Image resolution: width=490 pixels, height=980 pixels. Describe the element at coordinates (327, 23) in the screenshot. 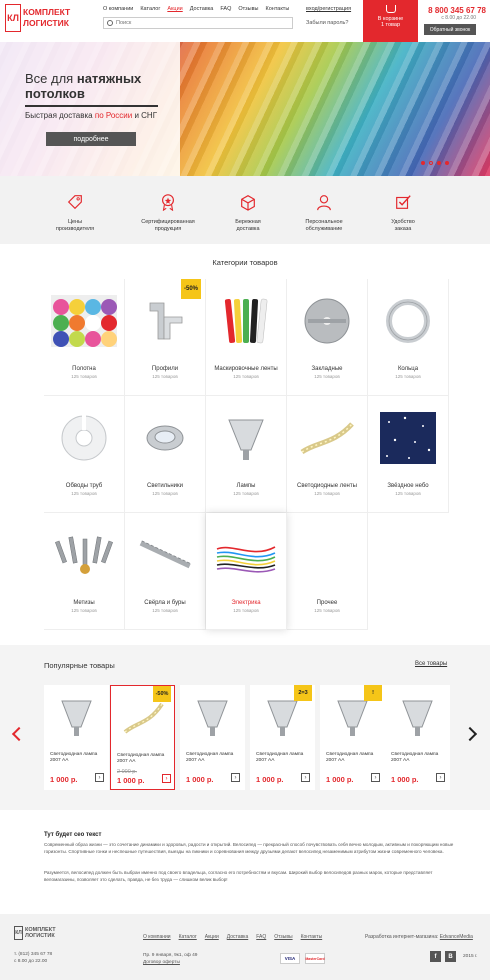

I see `forgot-password-link: Забыли пароль?` at that location.